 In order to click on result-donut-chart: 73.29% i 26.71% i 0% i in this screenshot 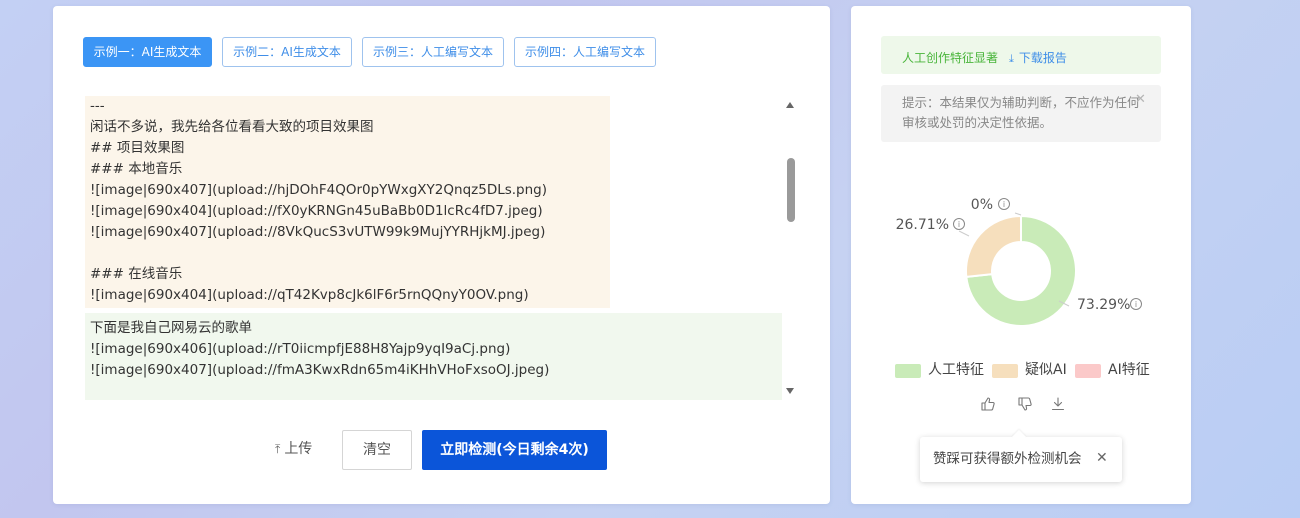, I will do `click(1019, 262)`.